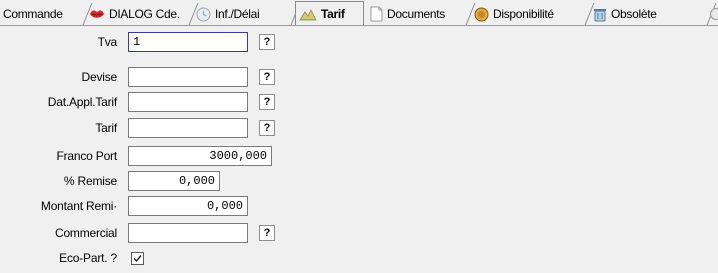 The height and width of the screenshot is (273, 718). What do you see at coordinates (416, 14) in the screenshot?
I see `tab-label: Documents` at bounding box center [416, 14].